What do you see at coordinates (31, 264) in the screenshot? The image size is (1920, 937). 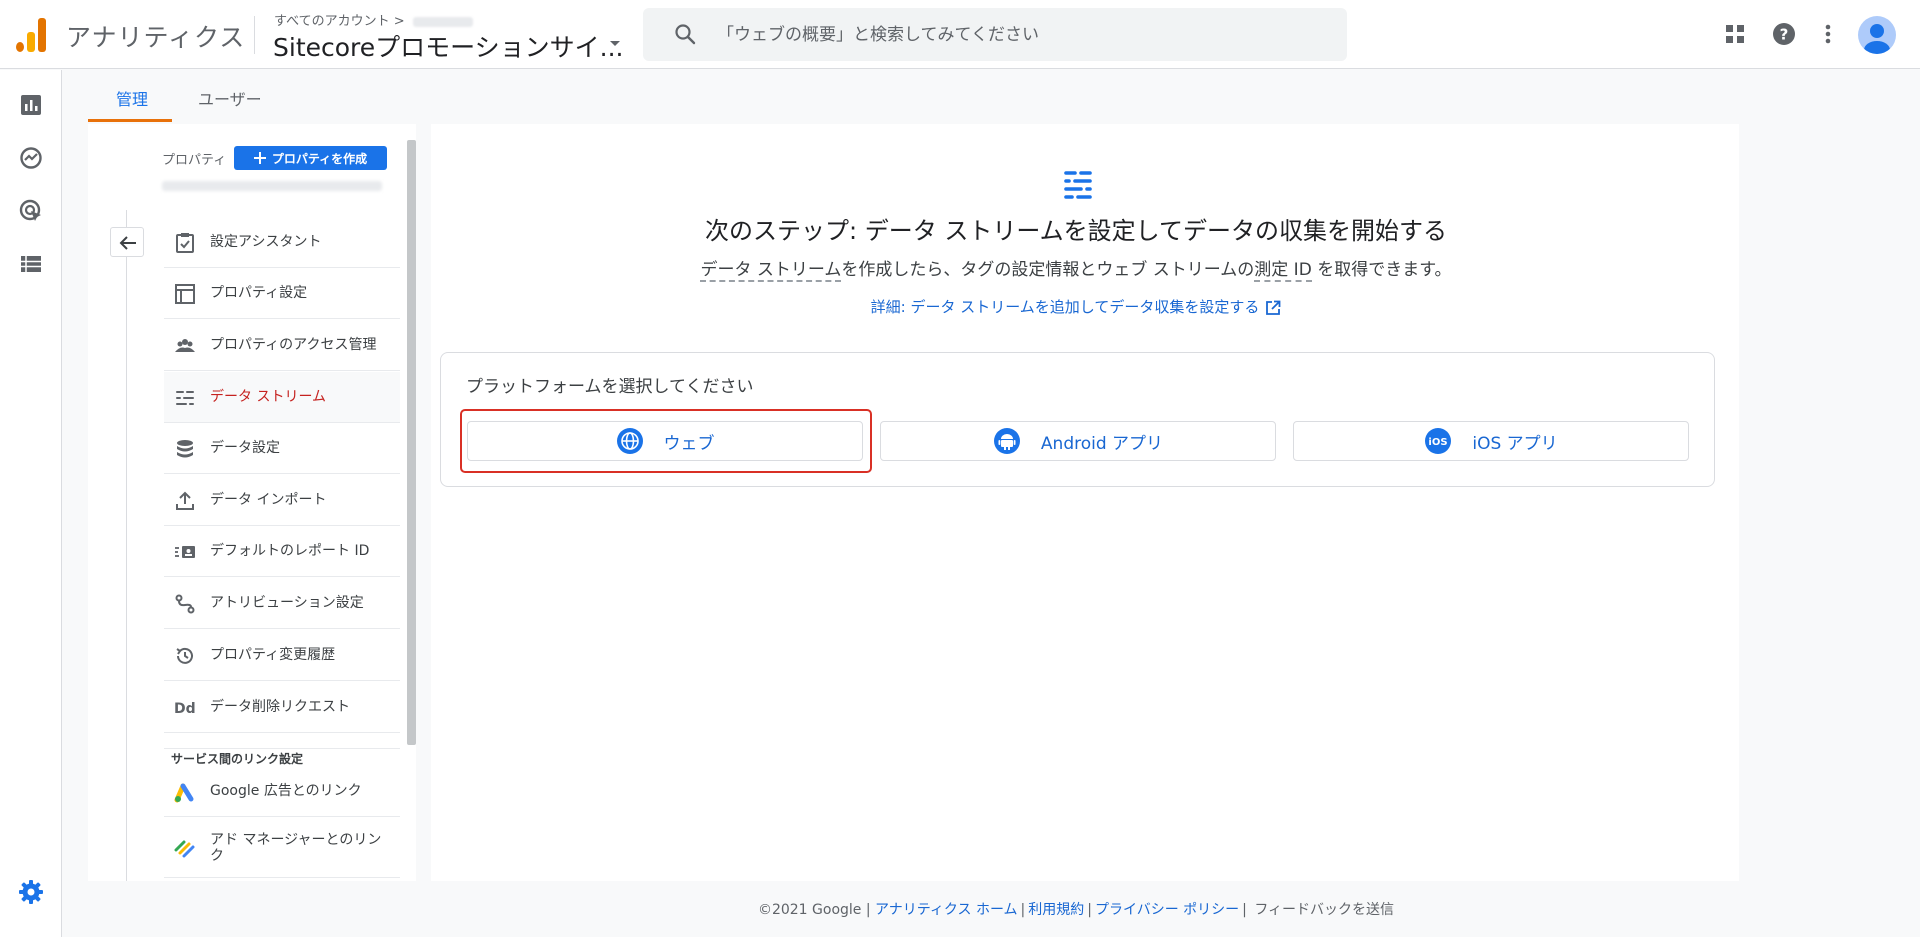 I see `configure-list-icon` at bounding box center [31, 264].